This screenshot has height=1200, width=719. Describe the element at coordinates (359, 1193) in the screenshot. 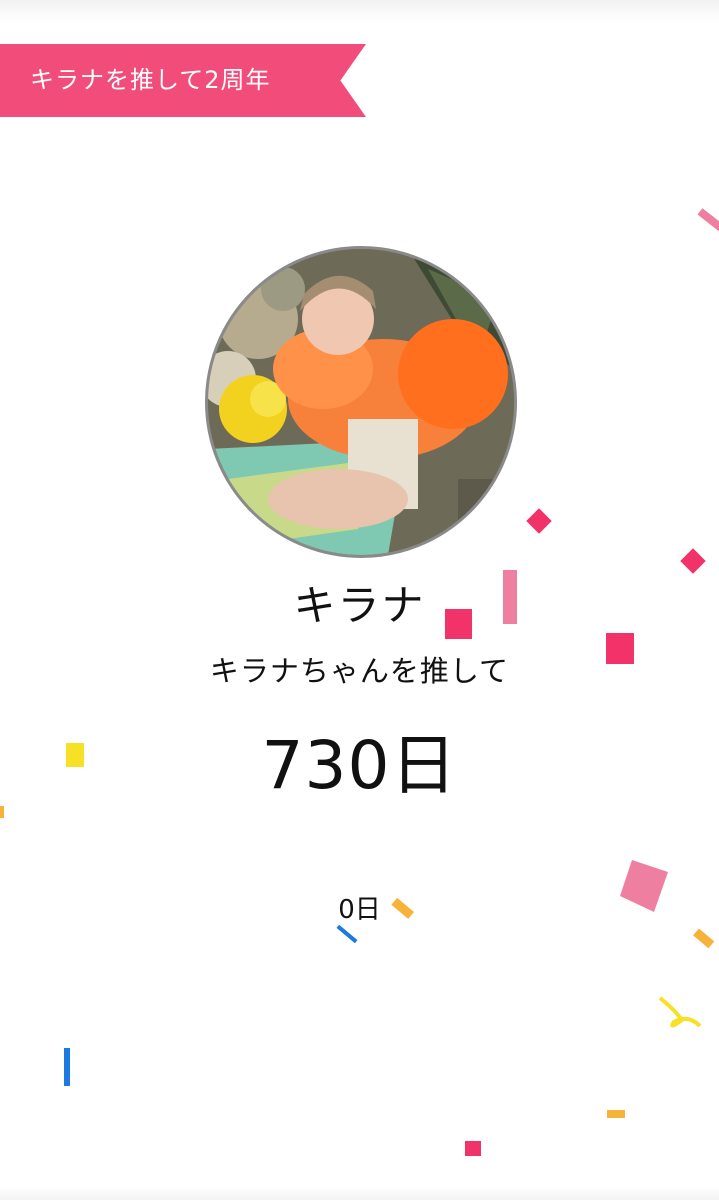

I see `bottom-shade` at that location.